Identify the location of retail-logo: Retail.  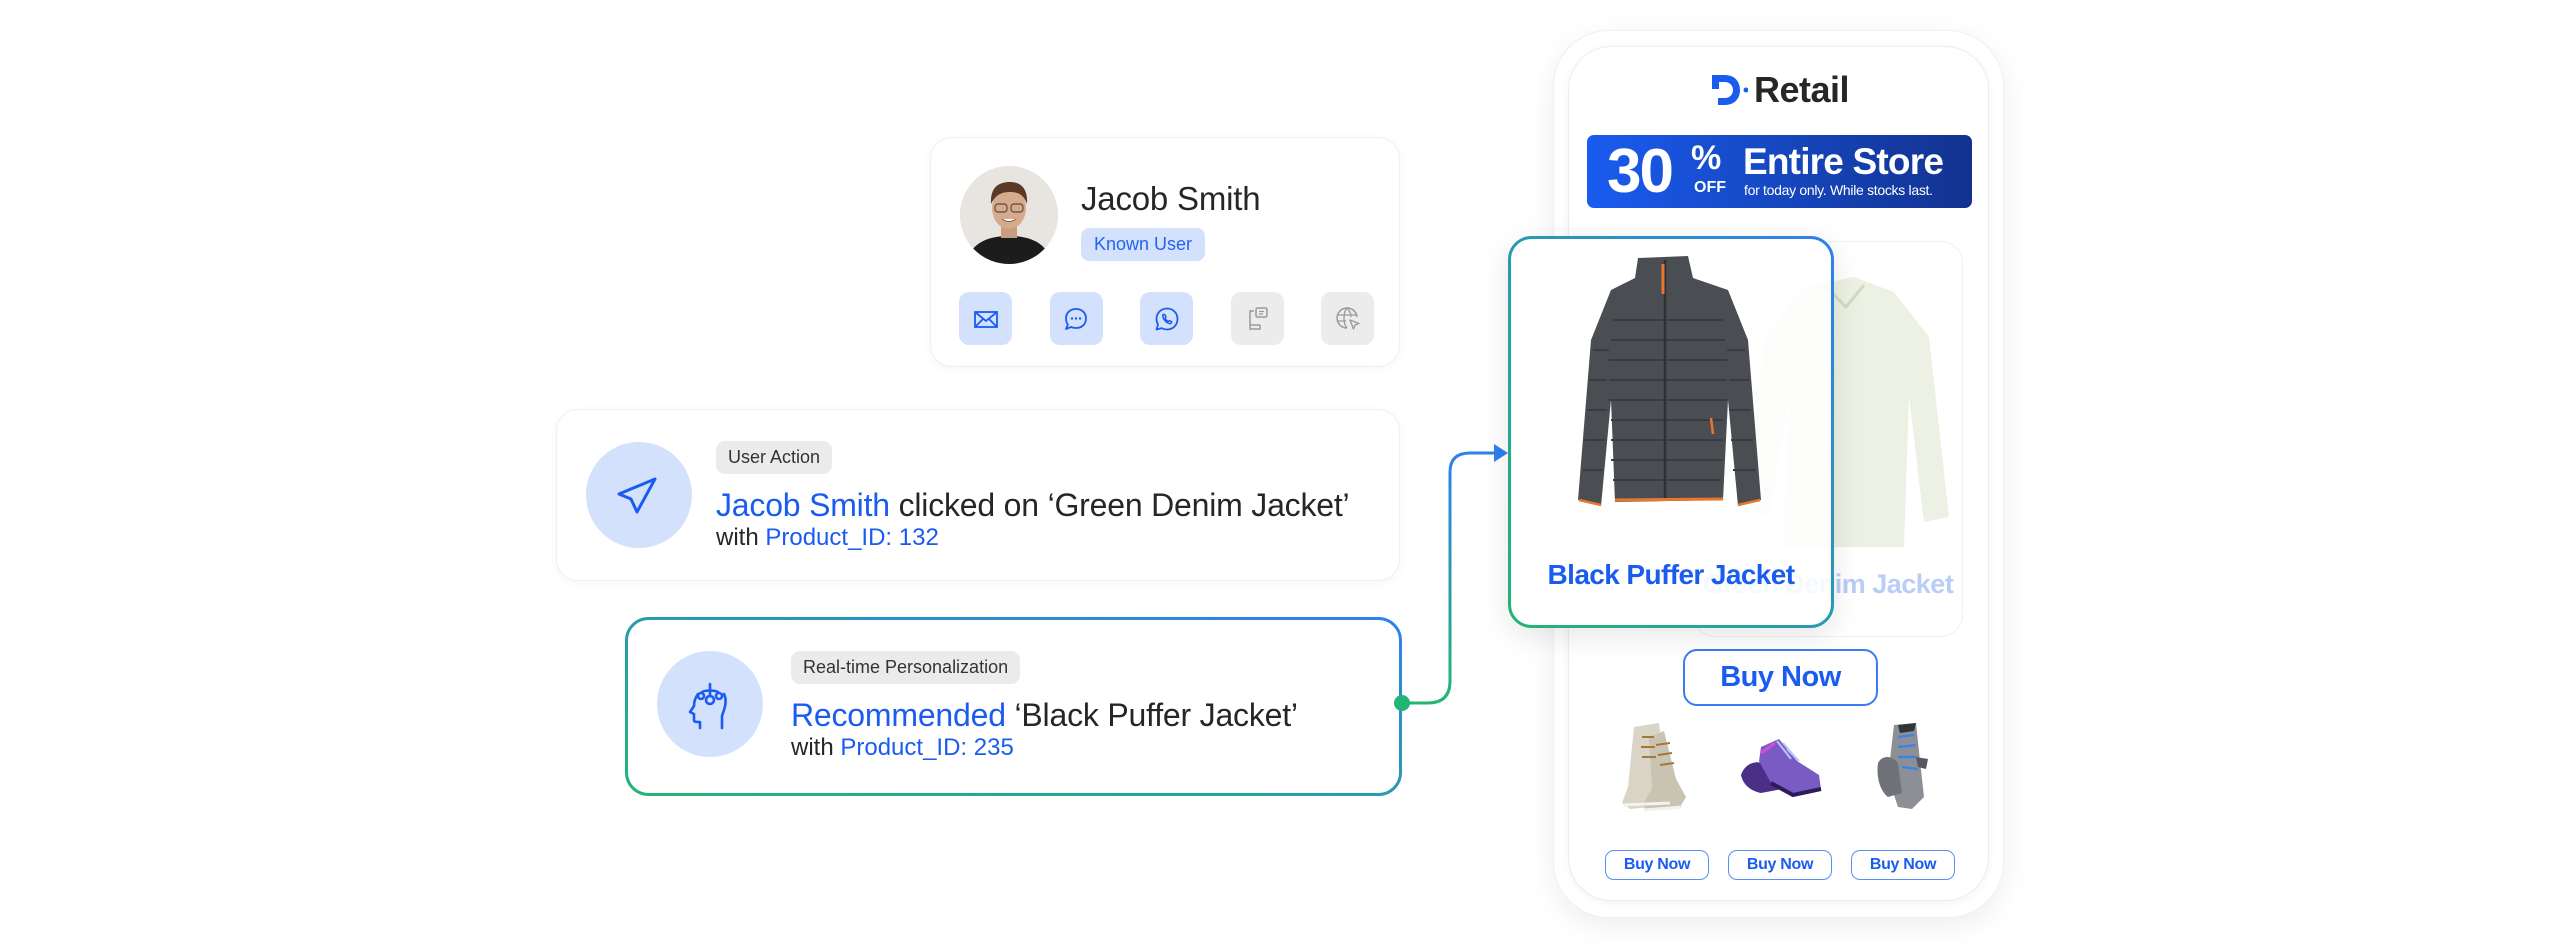
(1778, 90).